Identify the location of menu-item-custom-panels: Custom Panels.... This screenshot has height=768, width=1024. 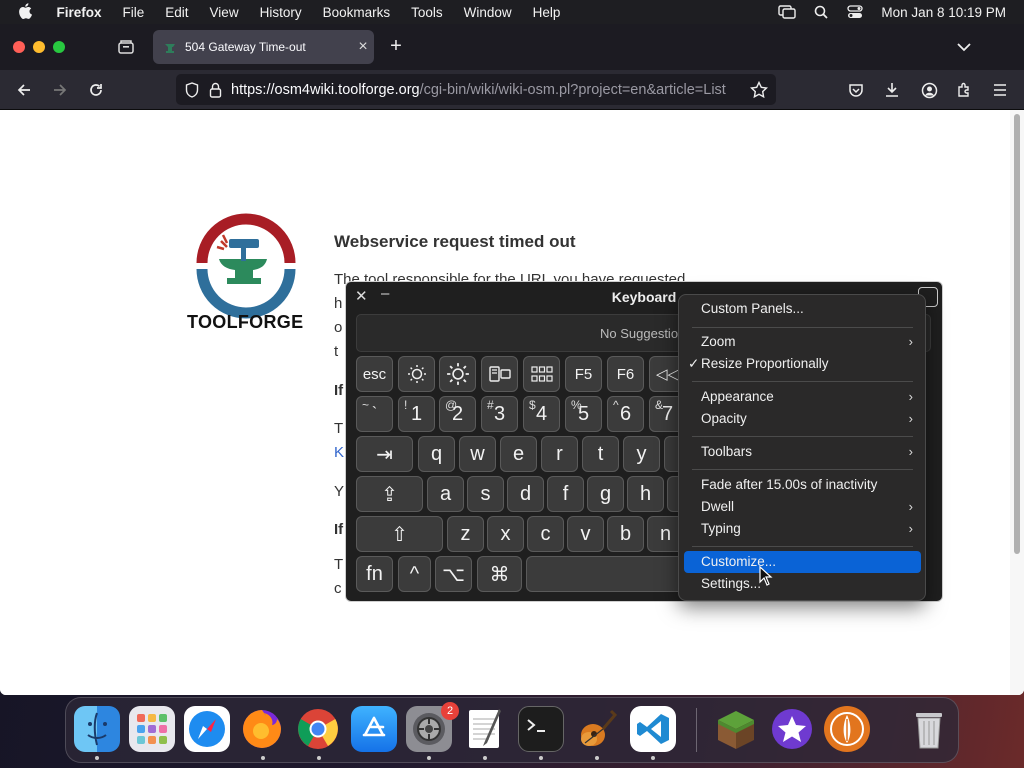
(802, 309).